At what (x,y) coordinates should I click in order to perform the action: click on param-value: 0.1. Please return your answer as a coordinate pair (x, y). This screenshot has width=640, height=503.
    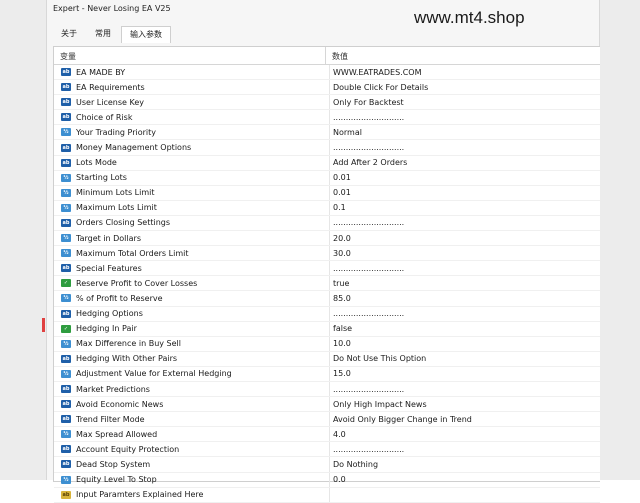
    Looking at the image, I should click on (338, 207).